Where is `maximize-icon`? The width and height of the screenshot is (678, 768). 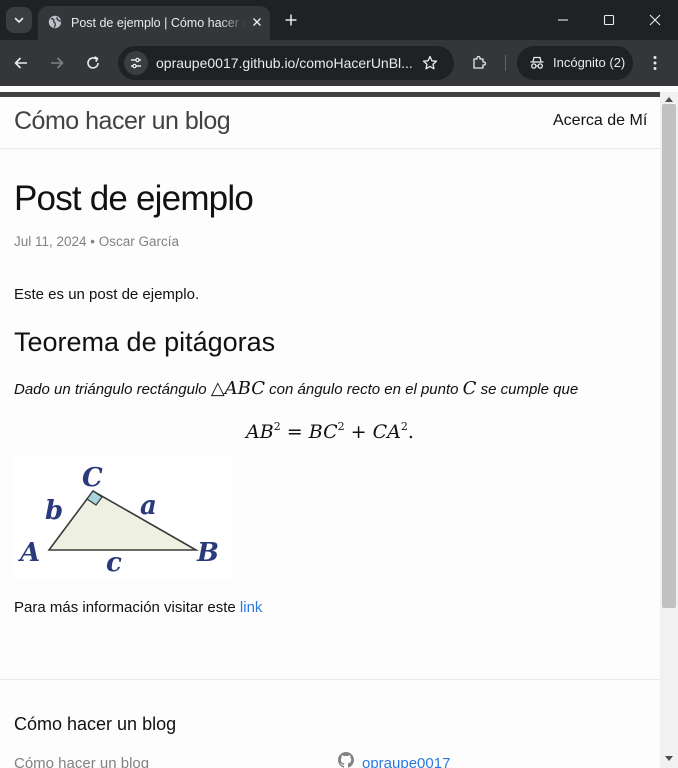
maximize-icon is located at coordinates (609, 20).